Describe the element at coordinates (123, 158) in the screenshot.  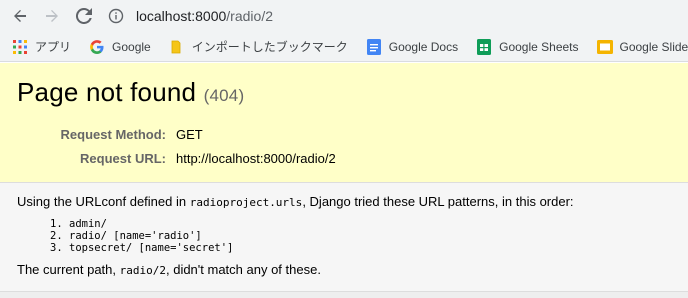
I see `request-url-label: Request URL:` at that location.